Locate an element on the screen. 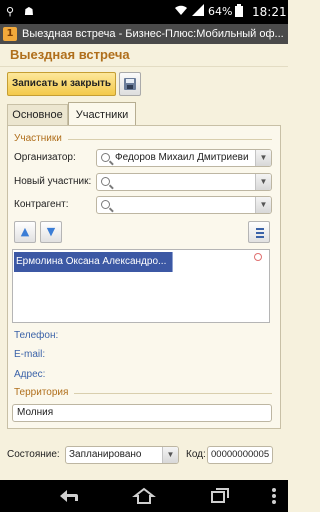 The image size is (320, 512). email-label: E-mail: is located at coordinates (30, 354).